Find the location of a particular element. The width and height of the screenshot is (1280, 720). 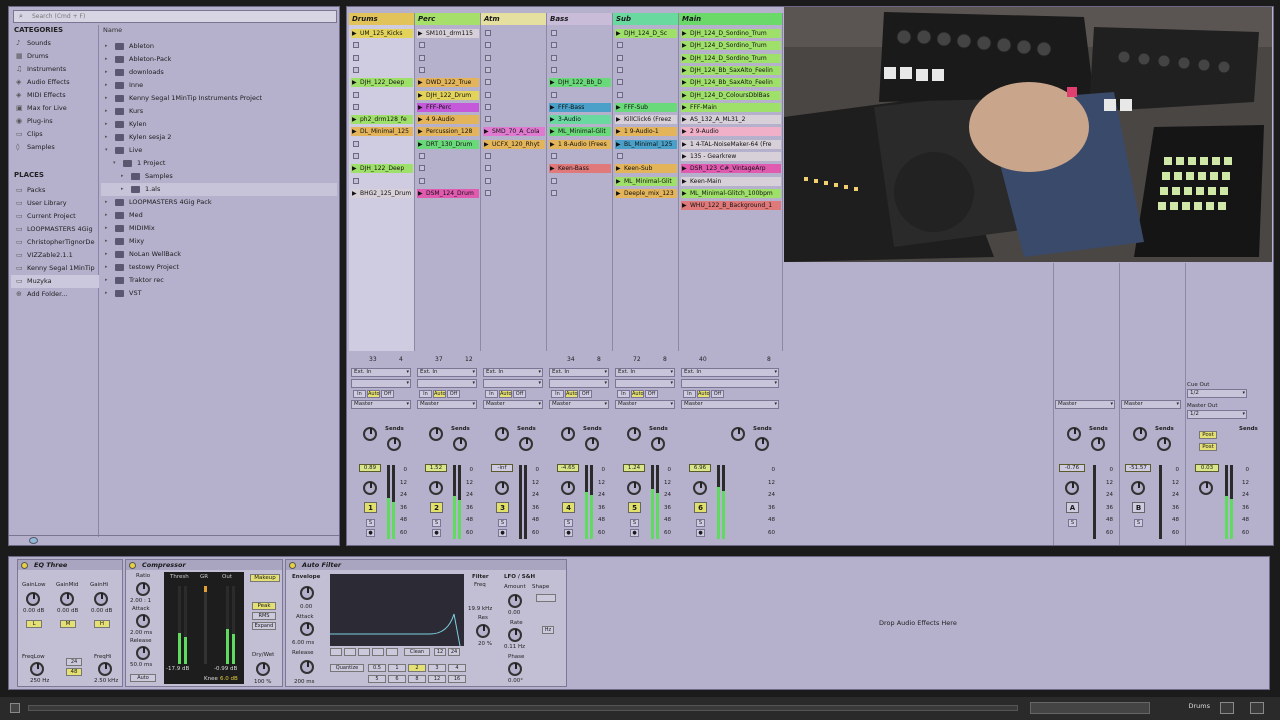

volume-value: 0.89 is located at coordinates (370, 468).